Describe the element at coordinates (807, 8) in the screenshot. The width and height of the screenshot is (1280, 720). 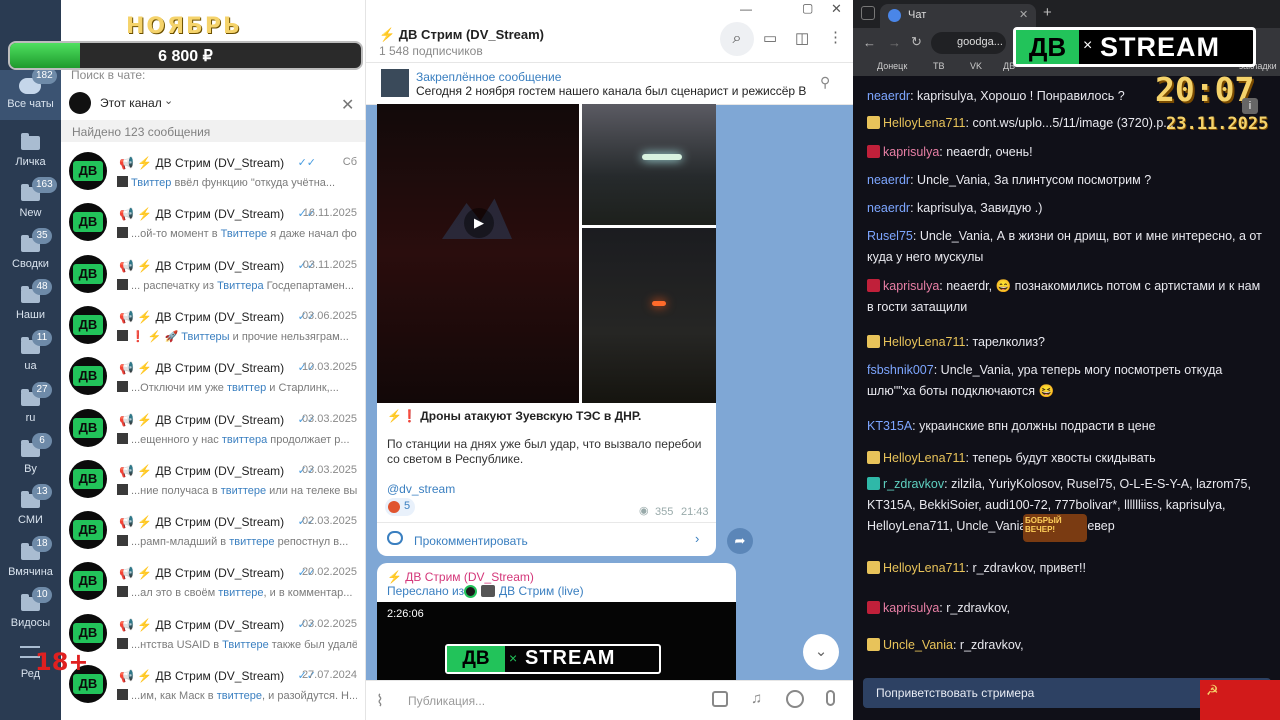
I see `maximize-icon: ▢` at that location.